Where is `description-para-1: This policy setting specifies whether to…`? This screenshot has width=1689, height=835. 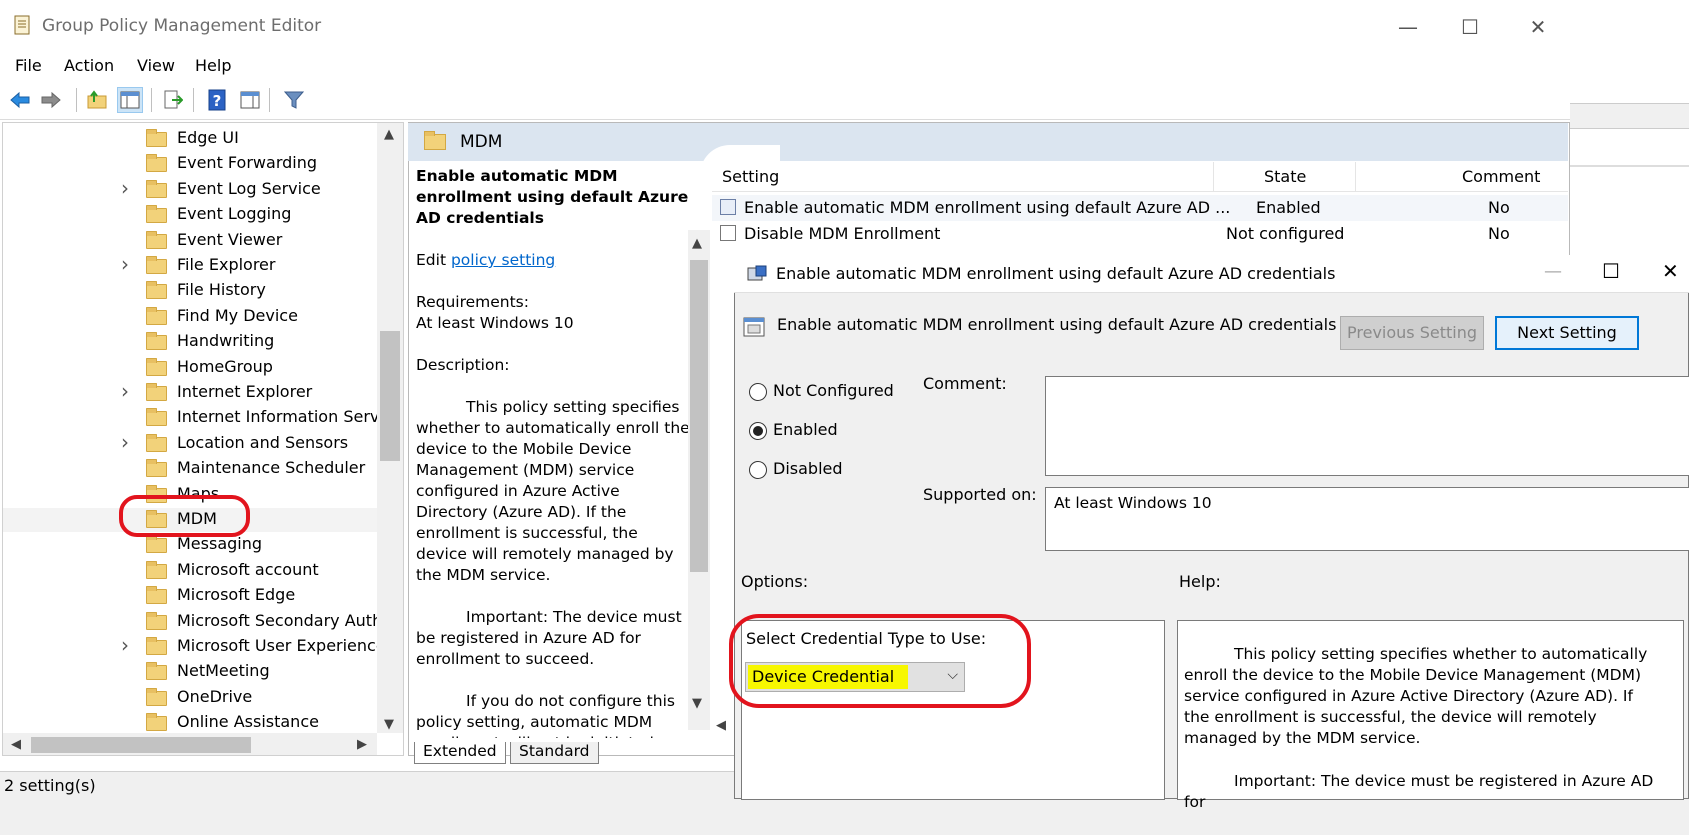 description-para-1: This policy setting specifies whether to… is located at coordinates (553, 491).